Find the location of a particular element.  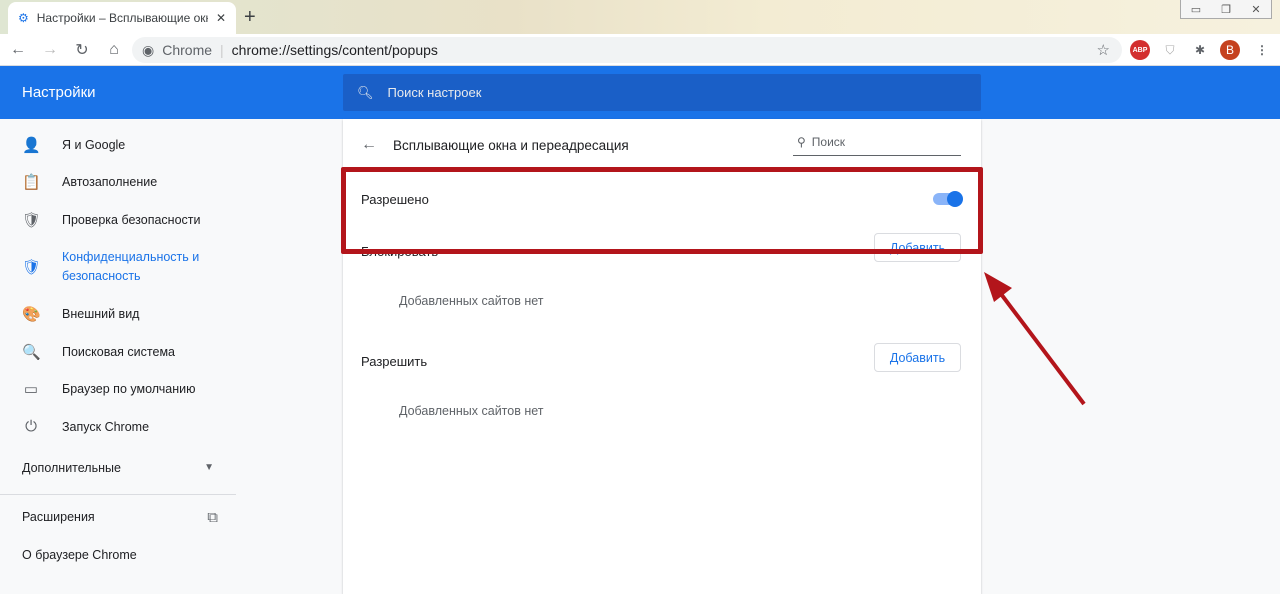

annotation-arrow-icon is located at coordinates (1035, 339).